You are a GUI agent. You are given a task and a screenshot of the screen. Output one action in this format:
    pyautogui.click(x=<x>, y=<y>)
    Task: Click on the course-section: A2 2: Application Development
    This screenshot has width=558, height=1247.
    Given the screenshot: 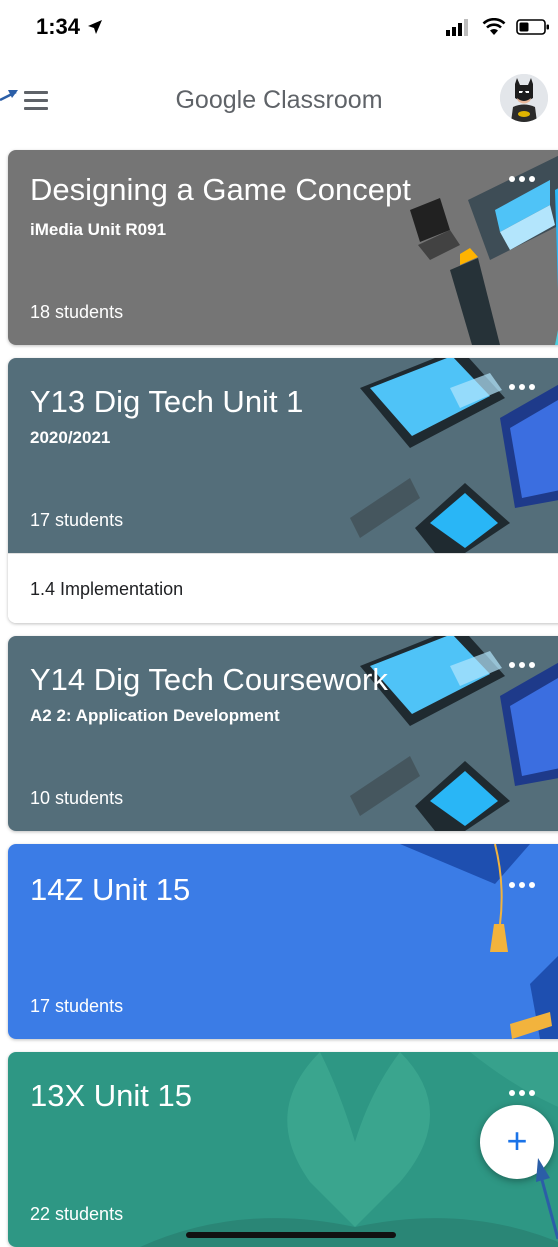 What is the action you would take?
    pyautogui.click(x=155, y=715)
    